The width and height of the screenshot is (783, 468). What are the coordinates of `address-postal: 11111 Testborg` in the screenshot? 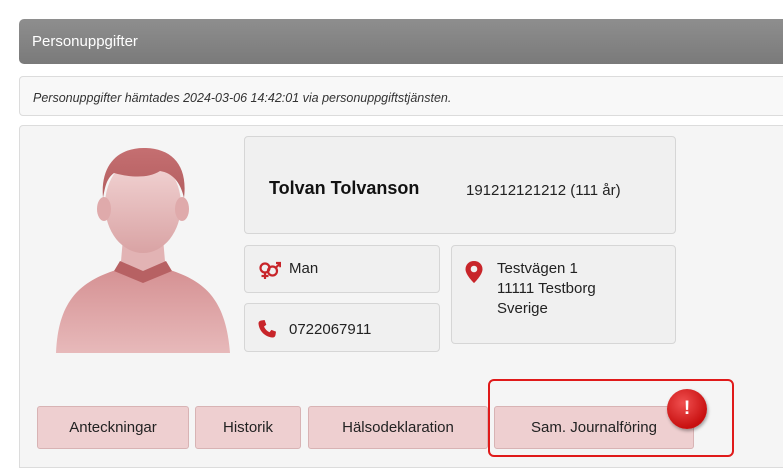 It's located at (546, 288).